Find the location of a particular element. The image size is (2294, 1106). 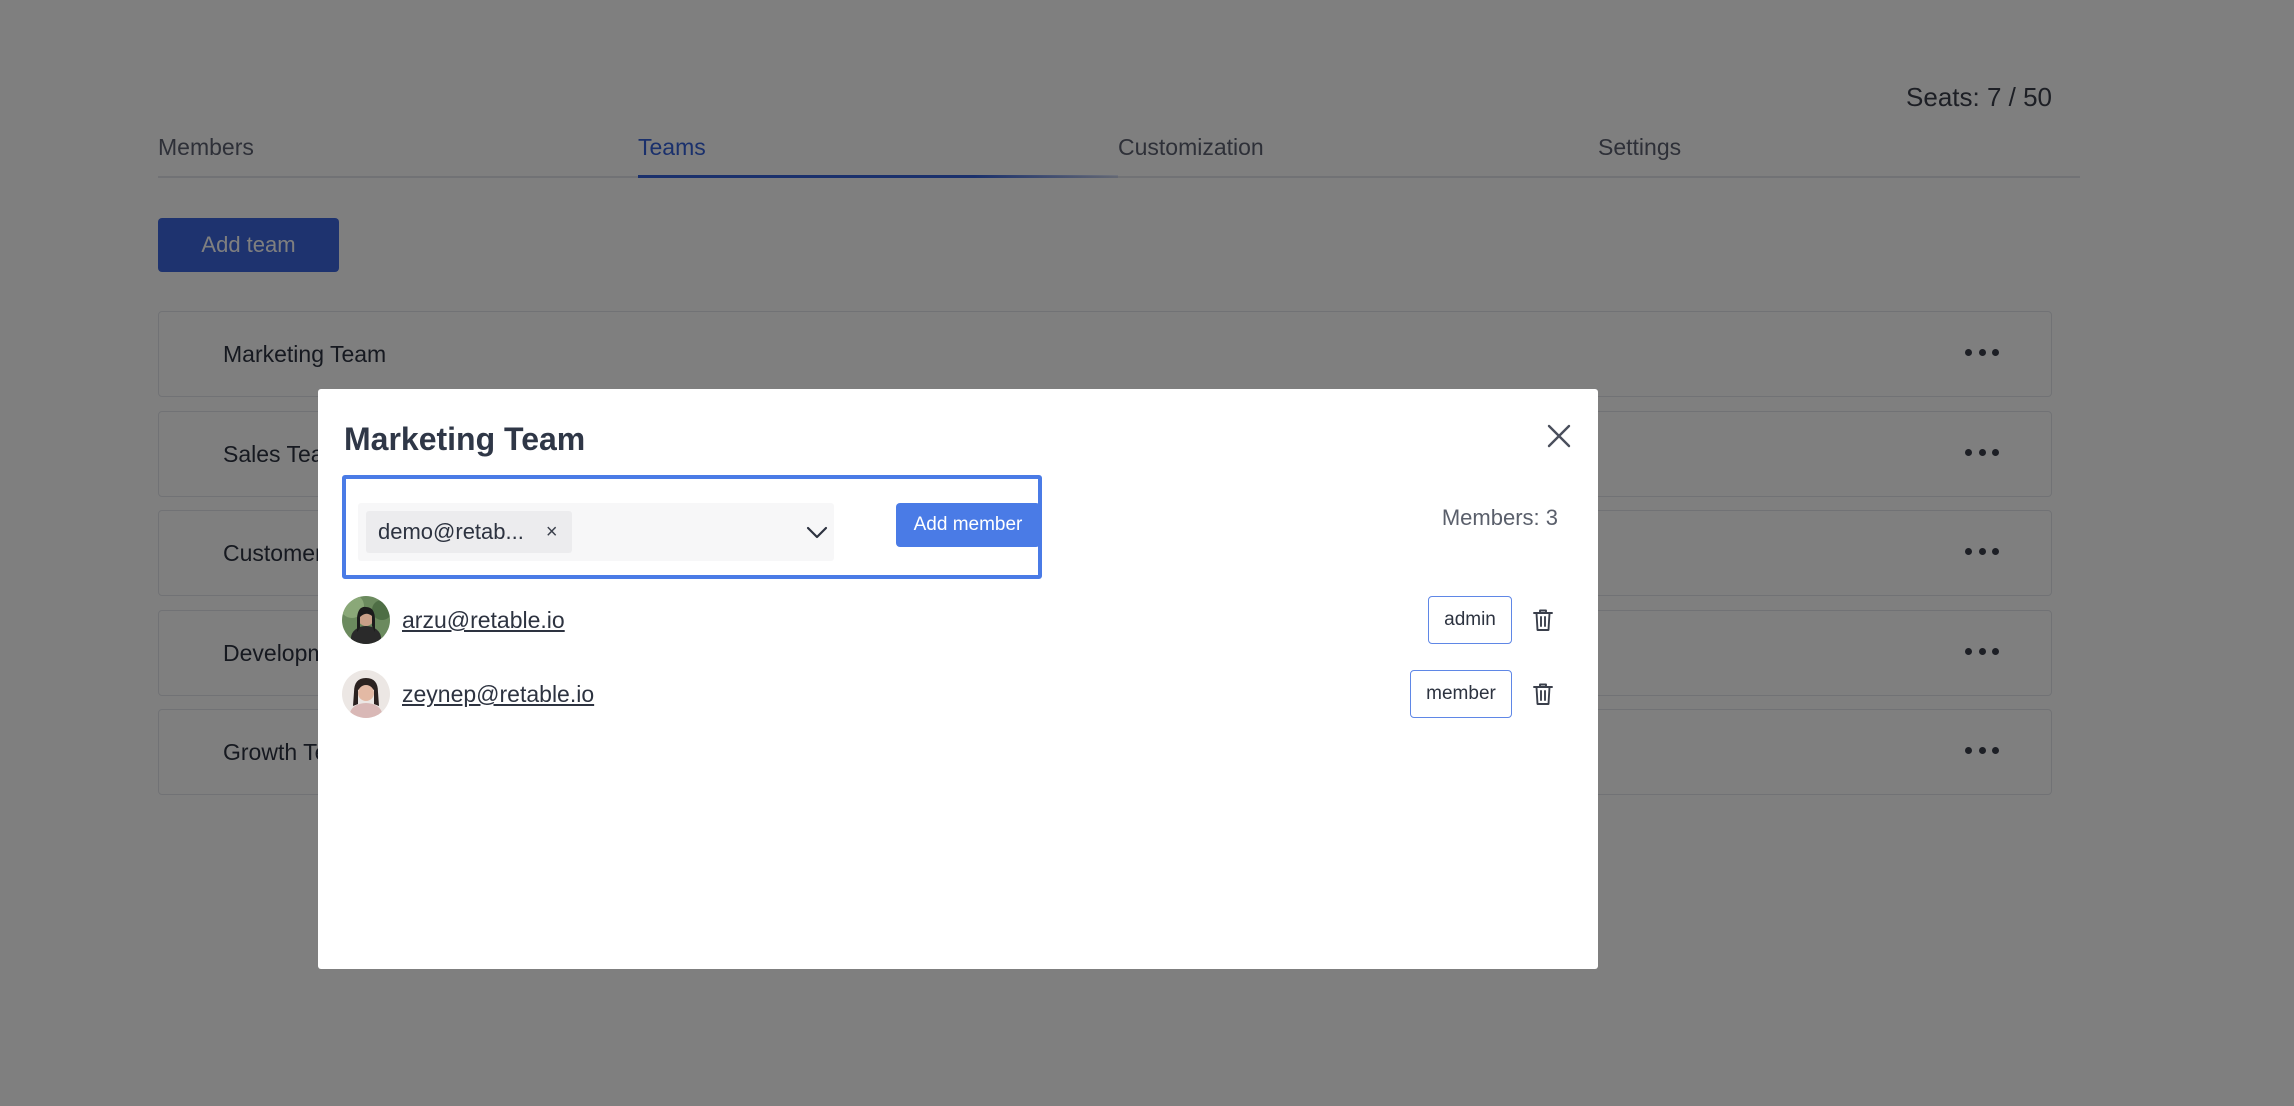

selected-member-chip: demo@retab... × is located at coordinates (469, 532).